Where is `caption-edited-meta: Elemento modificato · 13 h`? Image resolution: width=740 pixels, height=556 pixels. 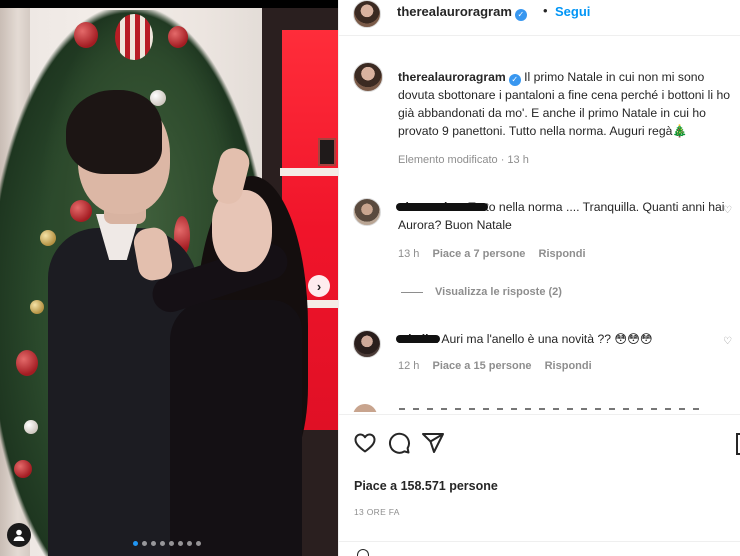
caption-edited-meta: Elemento modificato · 13 h is located at coordinates (463, 160).